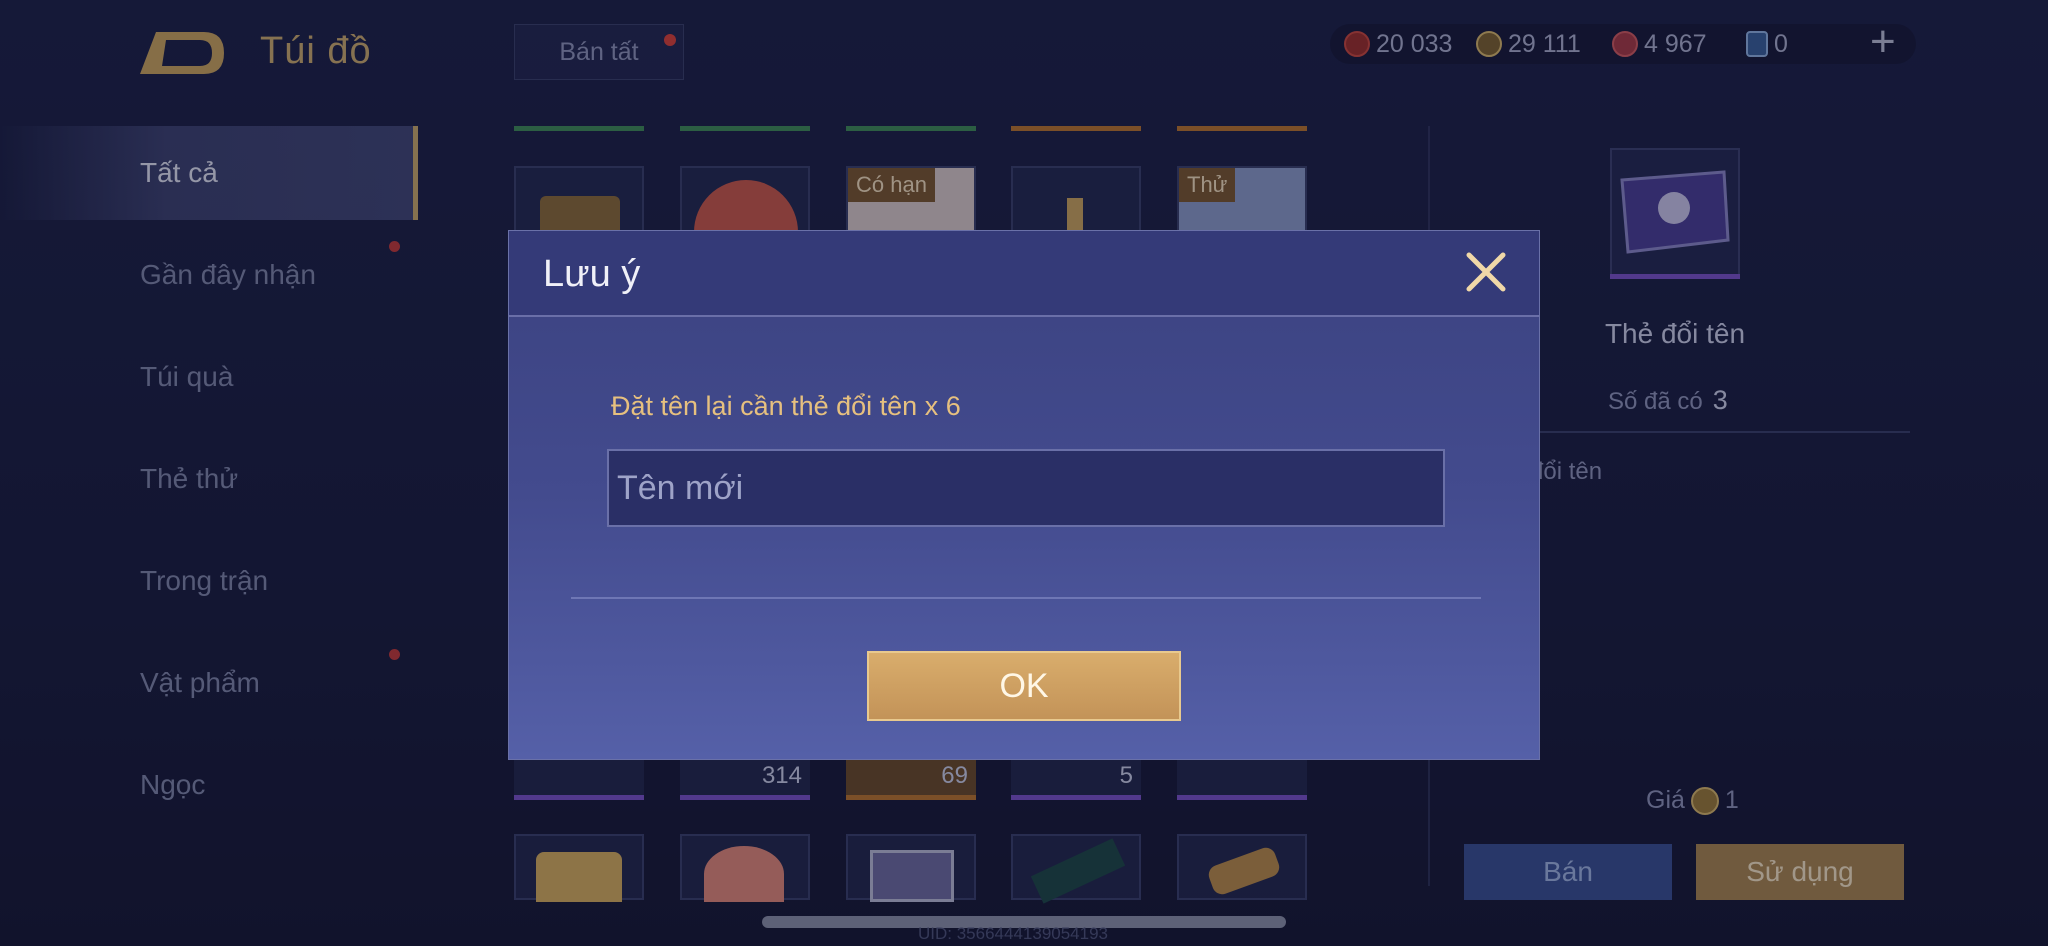  Describe the element at coordinates (592, 274) in the screenshot. I see `dialog-title: Lưu ý` at that location.